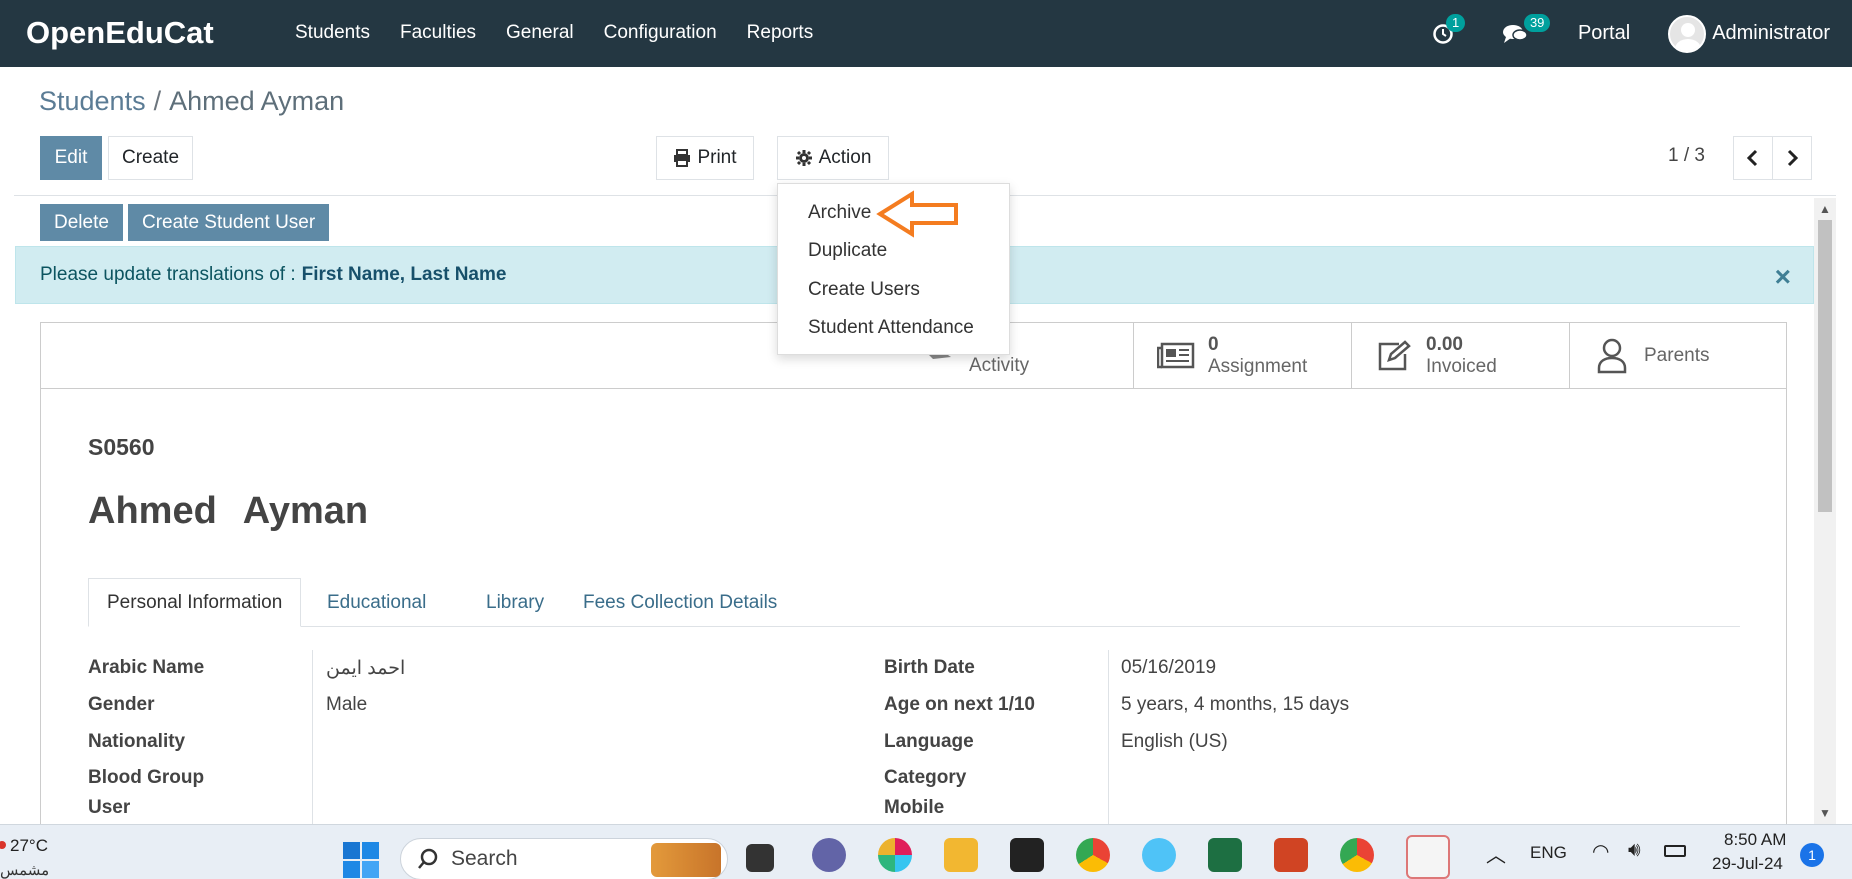 The width and height of the screenshot is (1852, 879). What do you see at coordinates (1675, 851) in the screenshot?
I see `battery-icon` at bounding box center [1675, 851].